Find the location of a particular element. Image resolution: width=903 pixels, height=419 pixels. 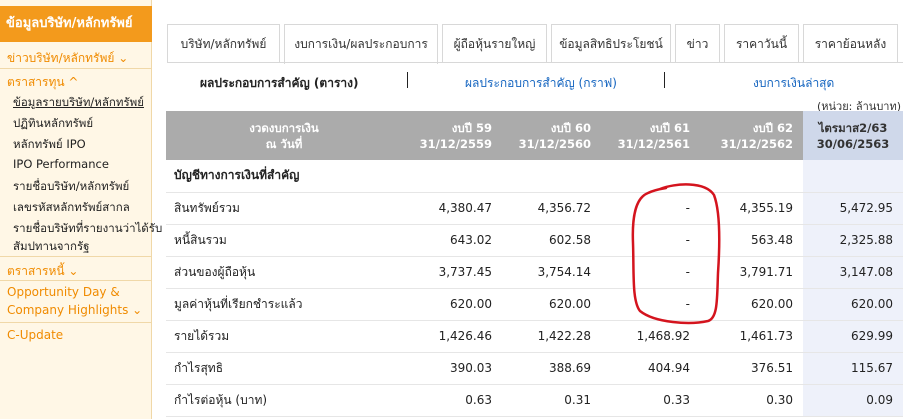

sidebar-equity-section: ตราสารทุน ^ is located at coordinates (42, 82).